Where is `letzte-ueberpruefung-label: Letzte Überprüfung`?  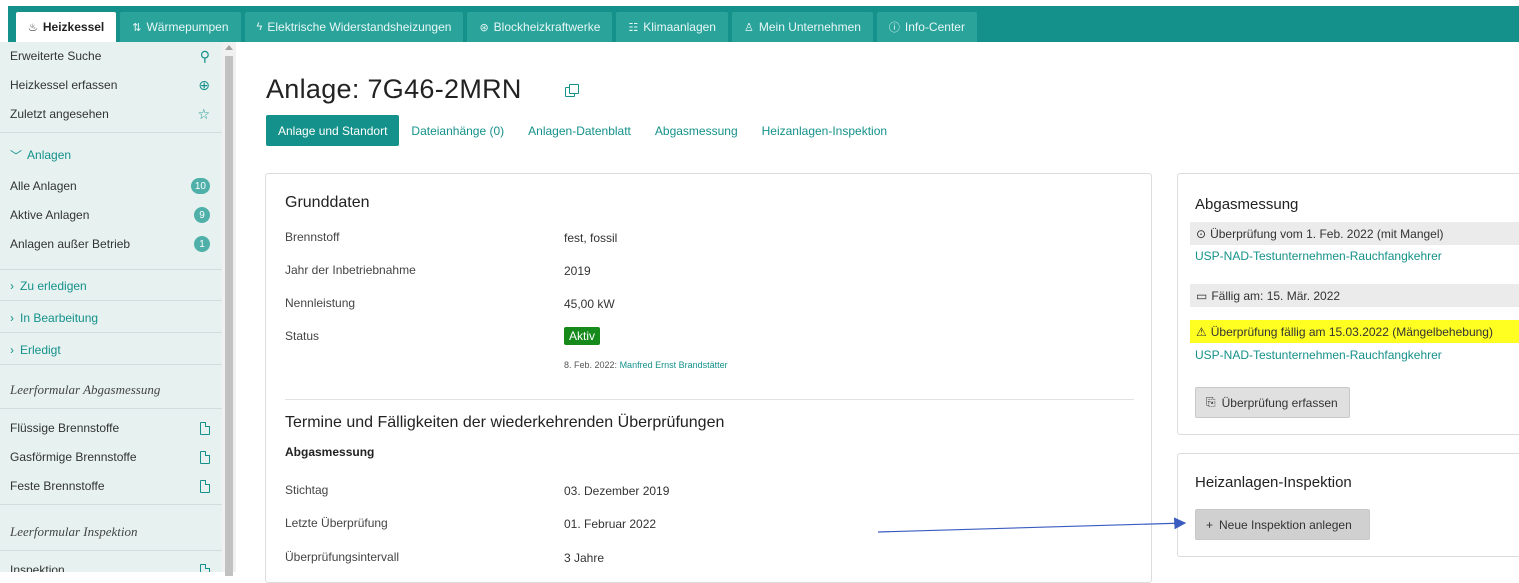
letzte-ueberpruefung-label: Letzte Überprüfung is located at coordinates (336, 523).